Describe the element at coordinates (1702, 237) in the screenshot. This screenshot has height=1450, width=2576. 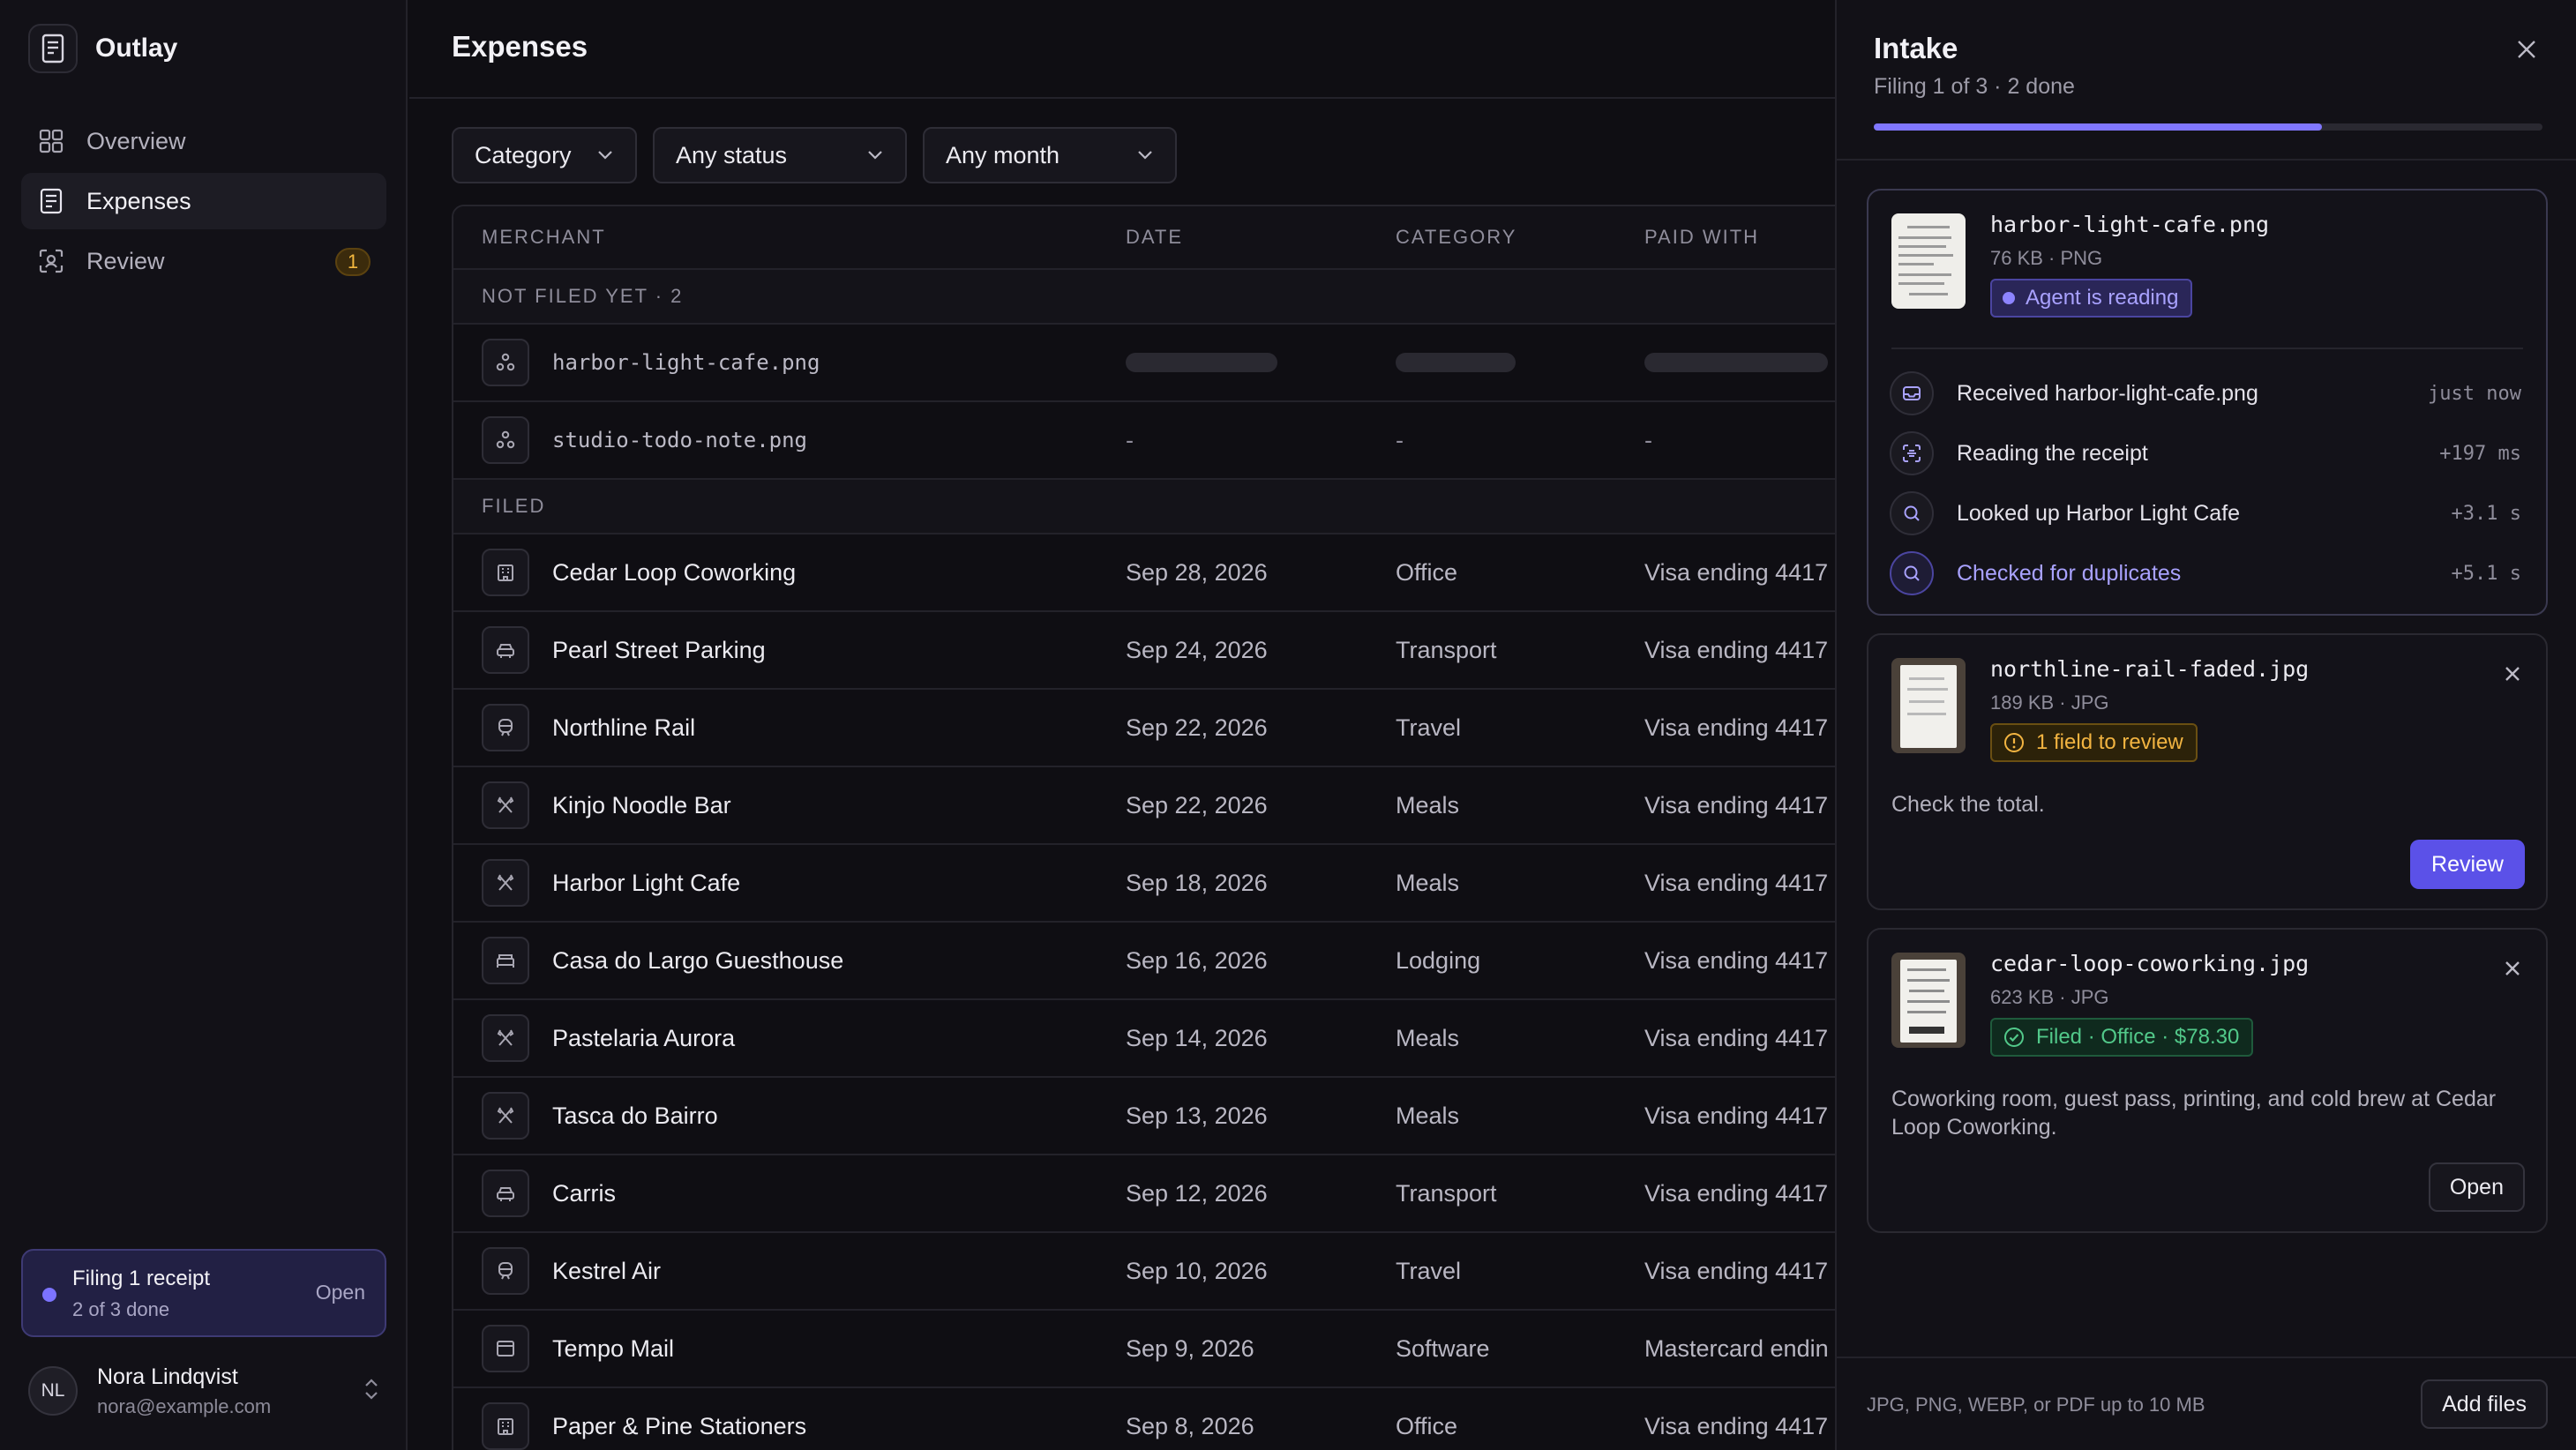
I see `column-paid-with: PAID WITH` at that location.